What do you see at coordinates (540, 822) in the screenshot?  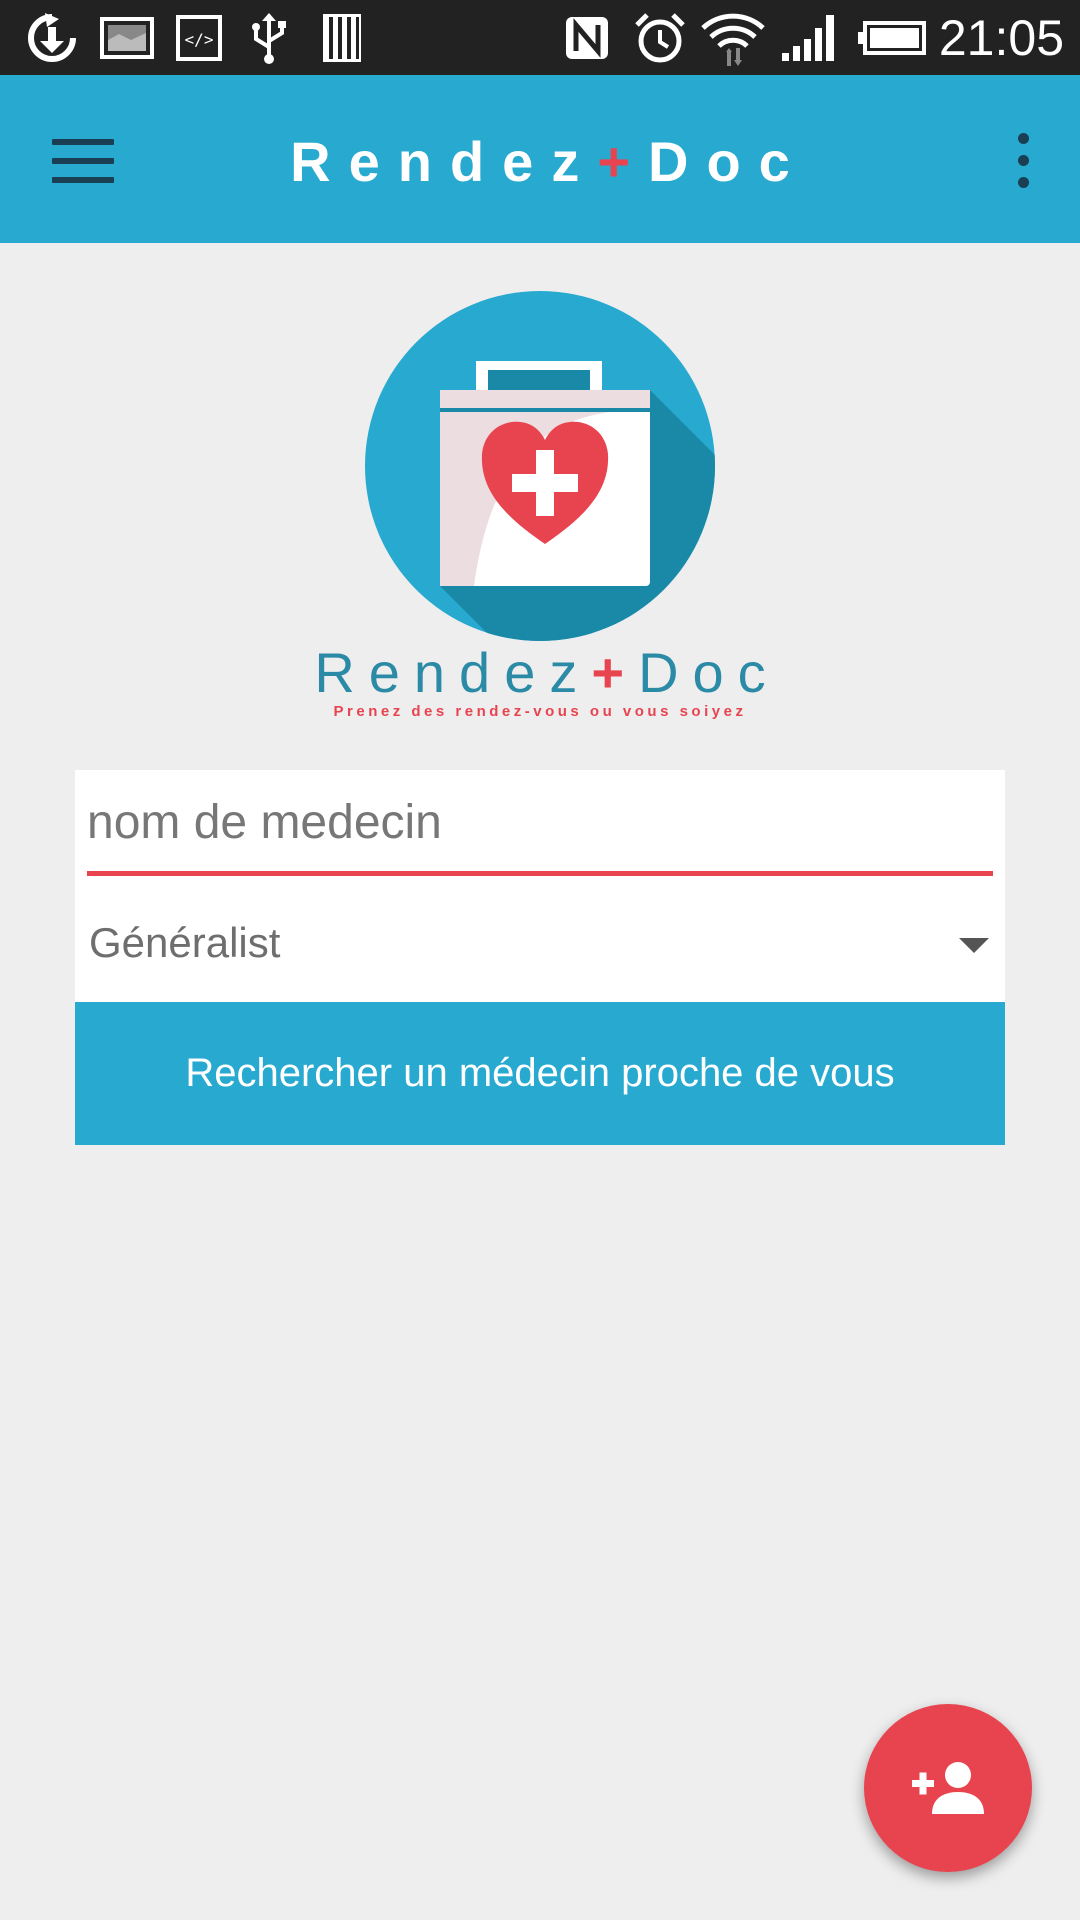 I see `doctor-name-input` at bounding box center [540, 822].